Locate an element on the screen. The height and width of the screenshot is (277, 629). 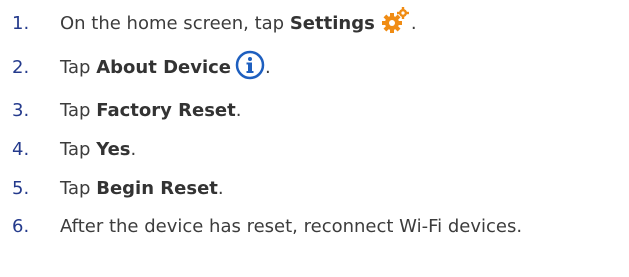
step-number: 6. is located at coordinates (21, 226).